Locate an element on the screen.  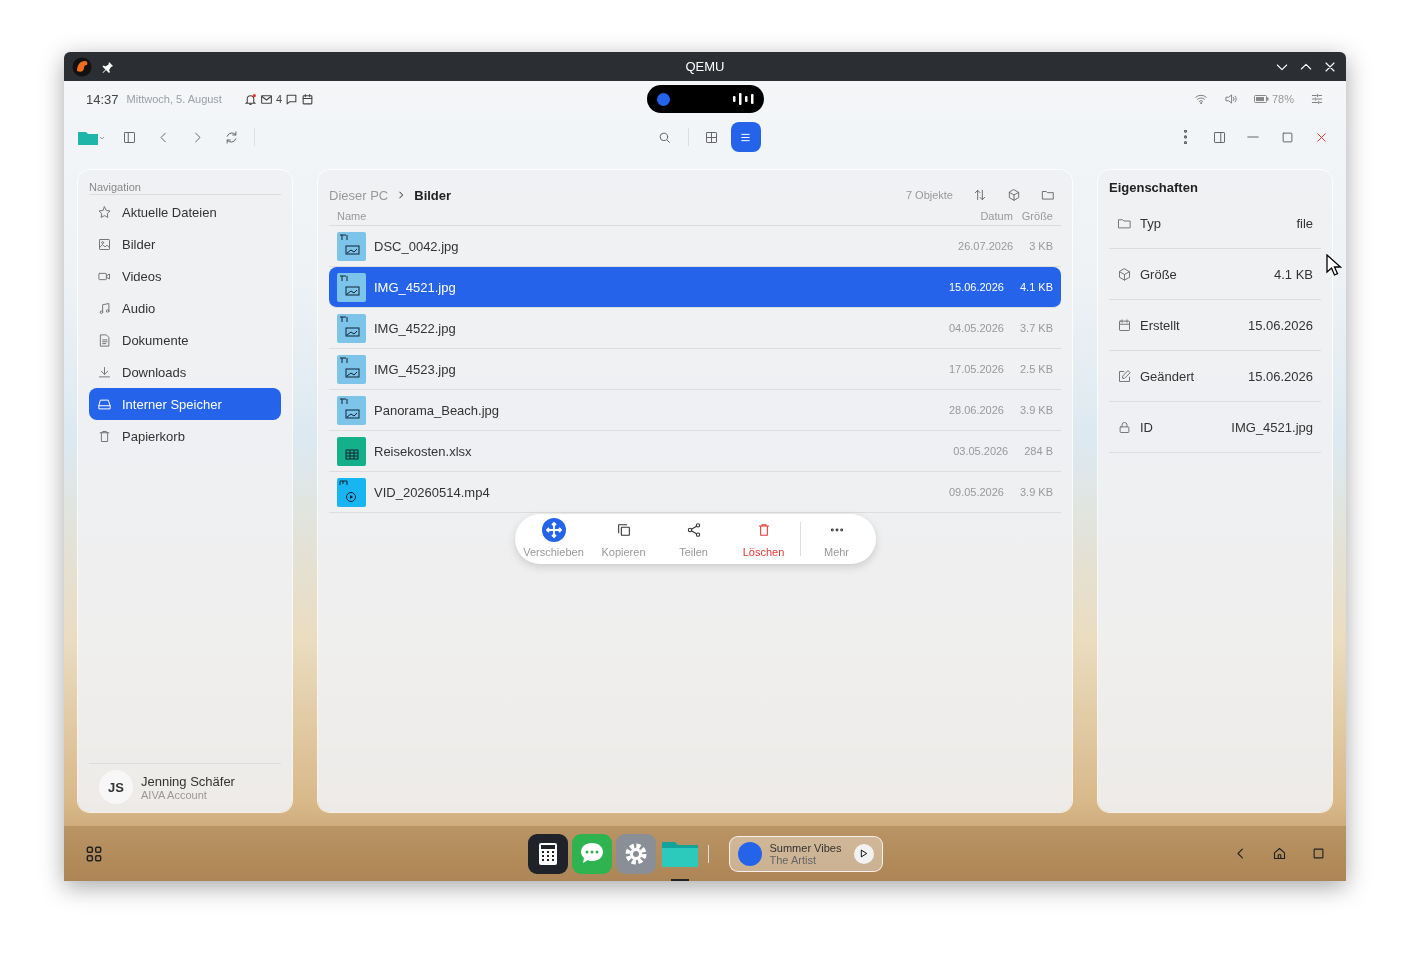
grid-icon is located at coordinates (711, 137).